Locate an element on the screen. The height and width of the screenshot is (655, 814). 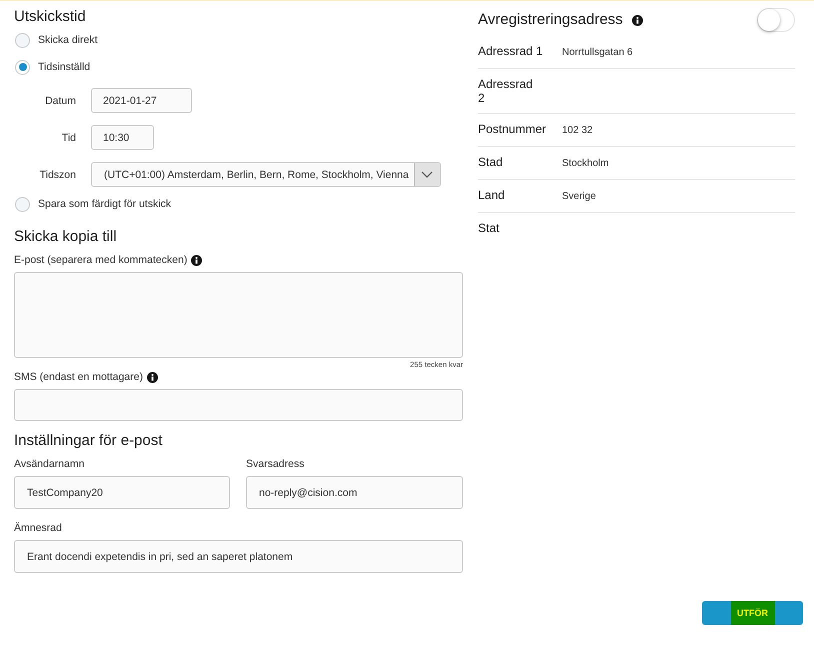
text-field: Erant docendi expetendis in pri, sed an saperet platonem is located at coordinates (238, 556).